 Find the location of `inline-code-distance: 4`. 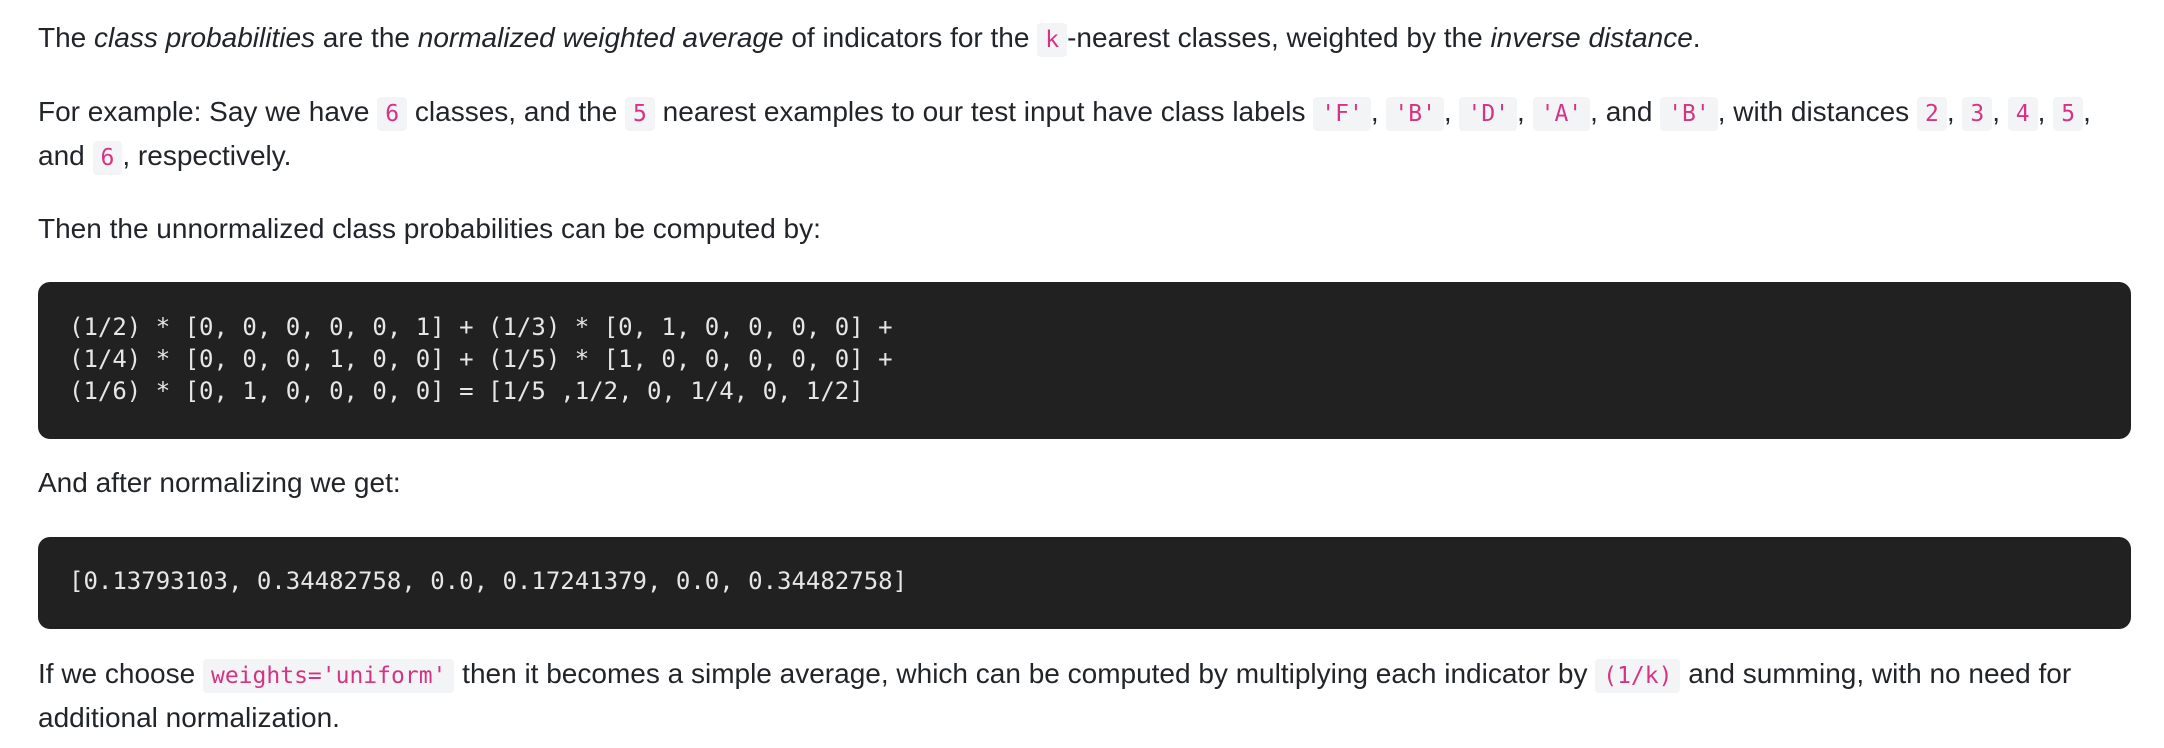

inline-code-distance: 4 is located at coordinates (2022, 114).